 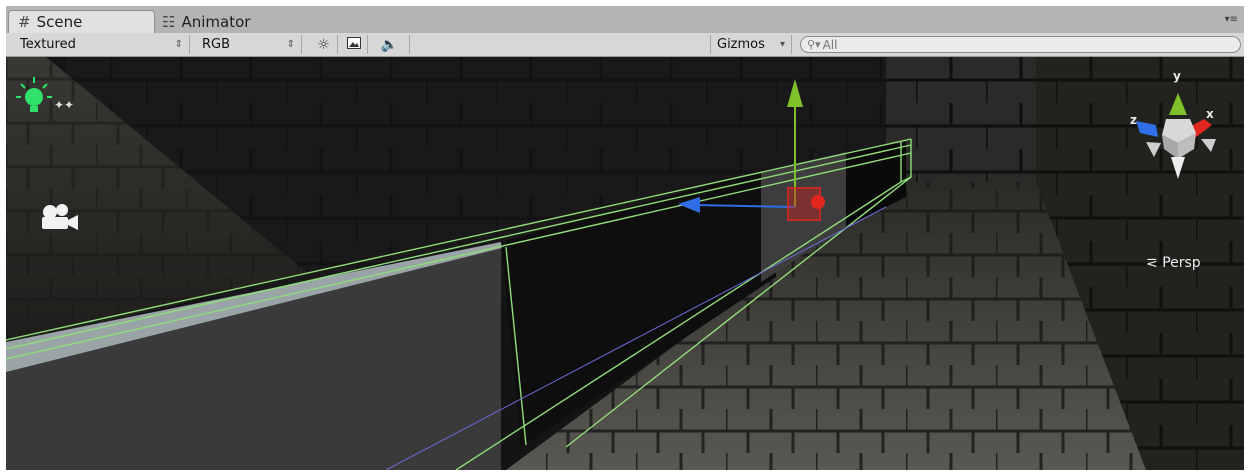 I want to click on scene-lighting-toggle: ☼, so click(x=324, y=44).